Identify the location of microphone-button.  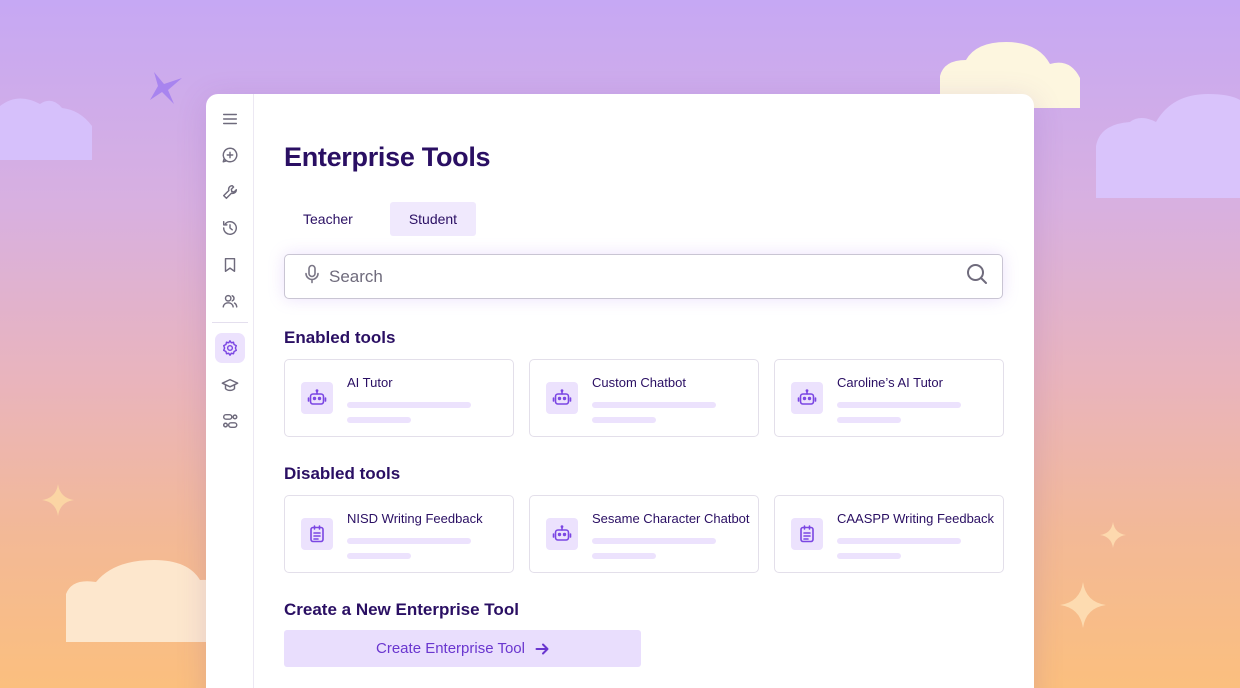
(312, 276).